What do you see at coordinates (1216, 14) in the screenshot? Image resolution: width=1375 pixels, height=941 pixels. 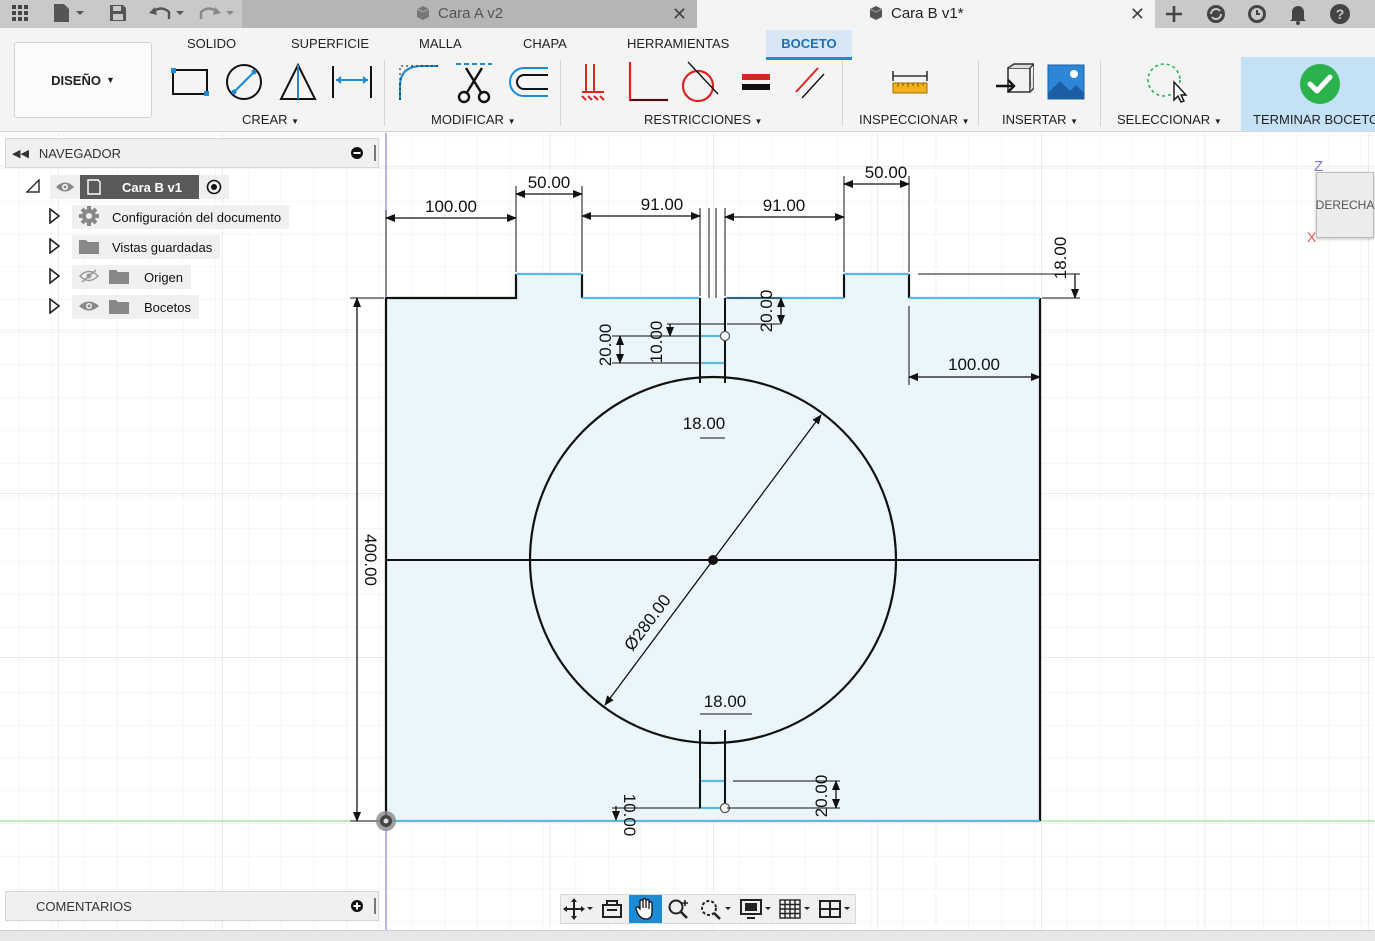 I see `sync-icon` at bounding box center [1216, 14].